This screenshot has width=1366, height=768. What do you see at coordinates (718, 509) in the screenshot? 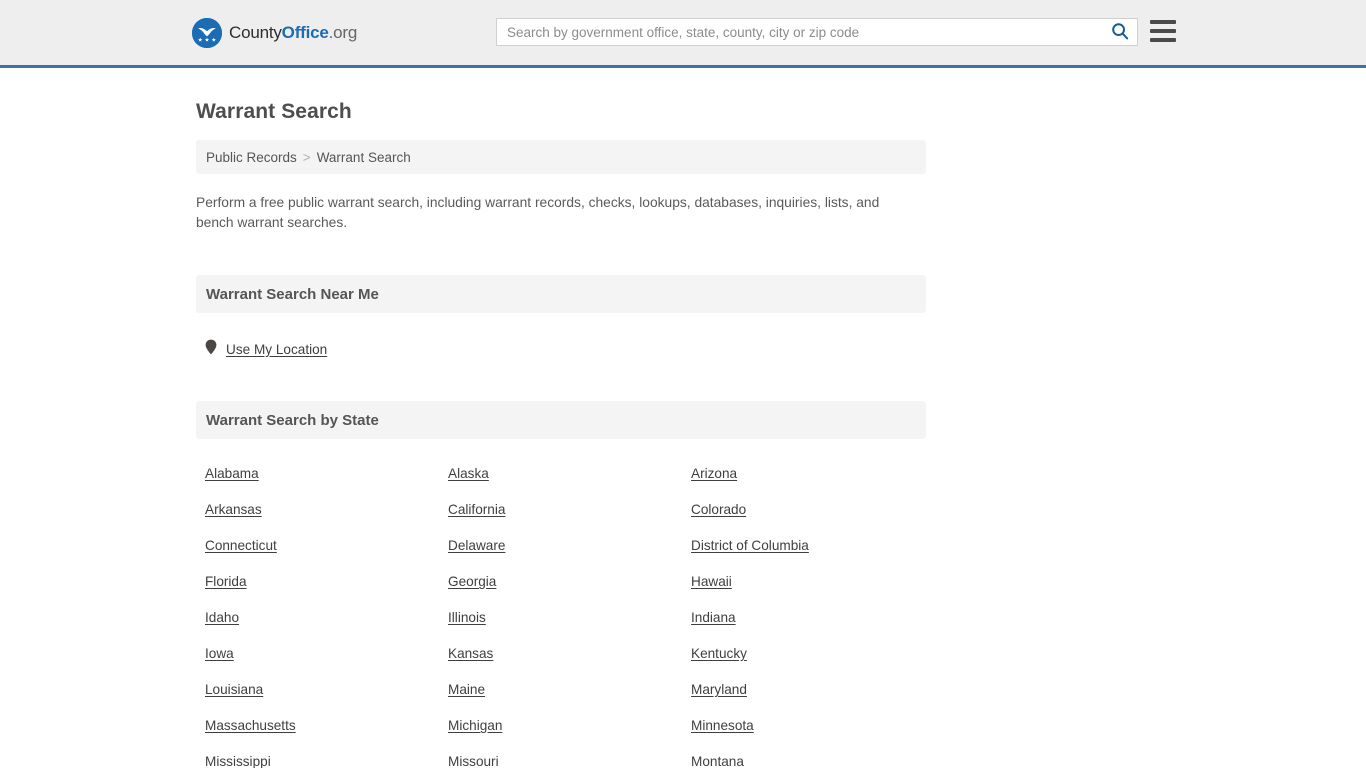
I see `state-link: Colorado` at bounding box center [718, 509].